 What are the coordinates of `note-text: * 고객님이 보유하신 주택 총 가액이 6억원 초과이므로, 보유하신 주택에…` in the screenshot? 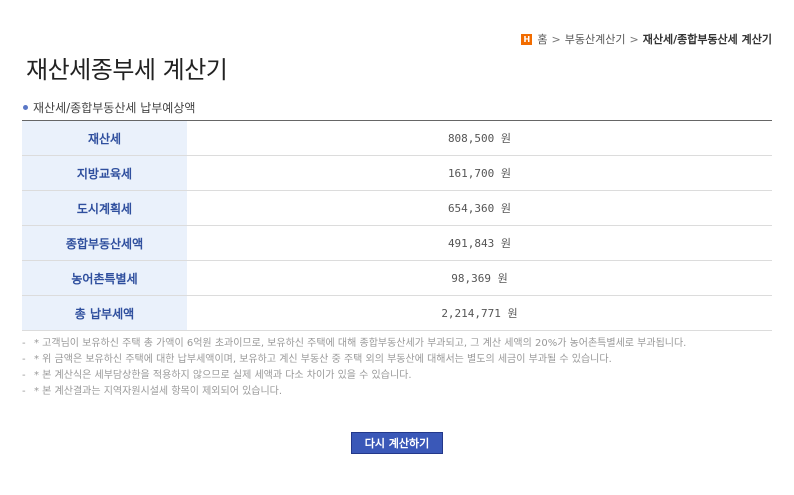 It's located at (360, 343).